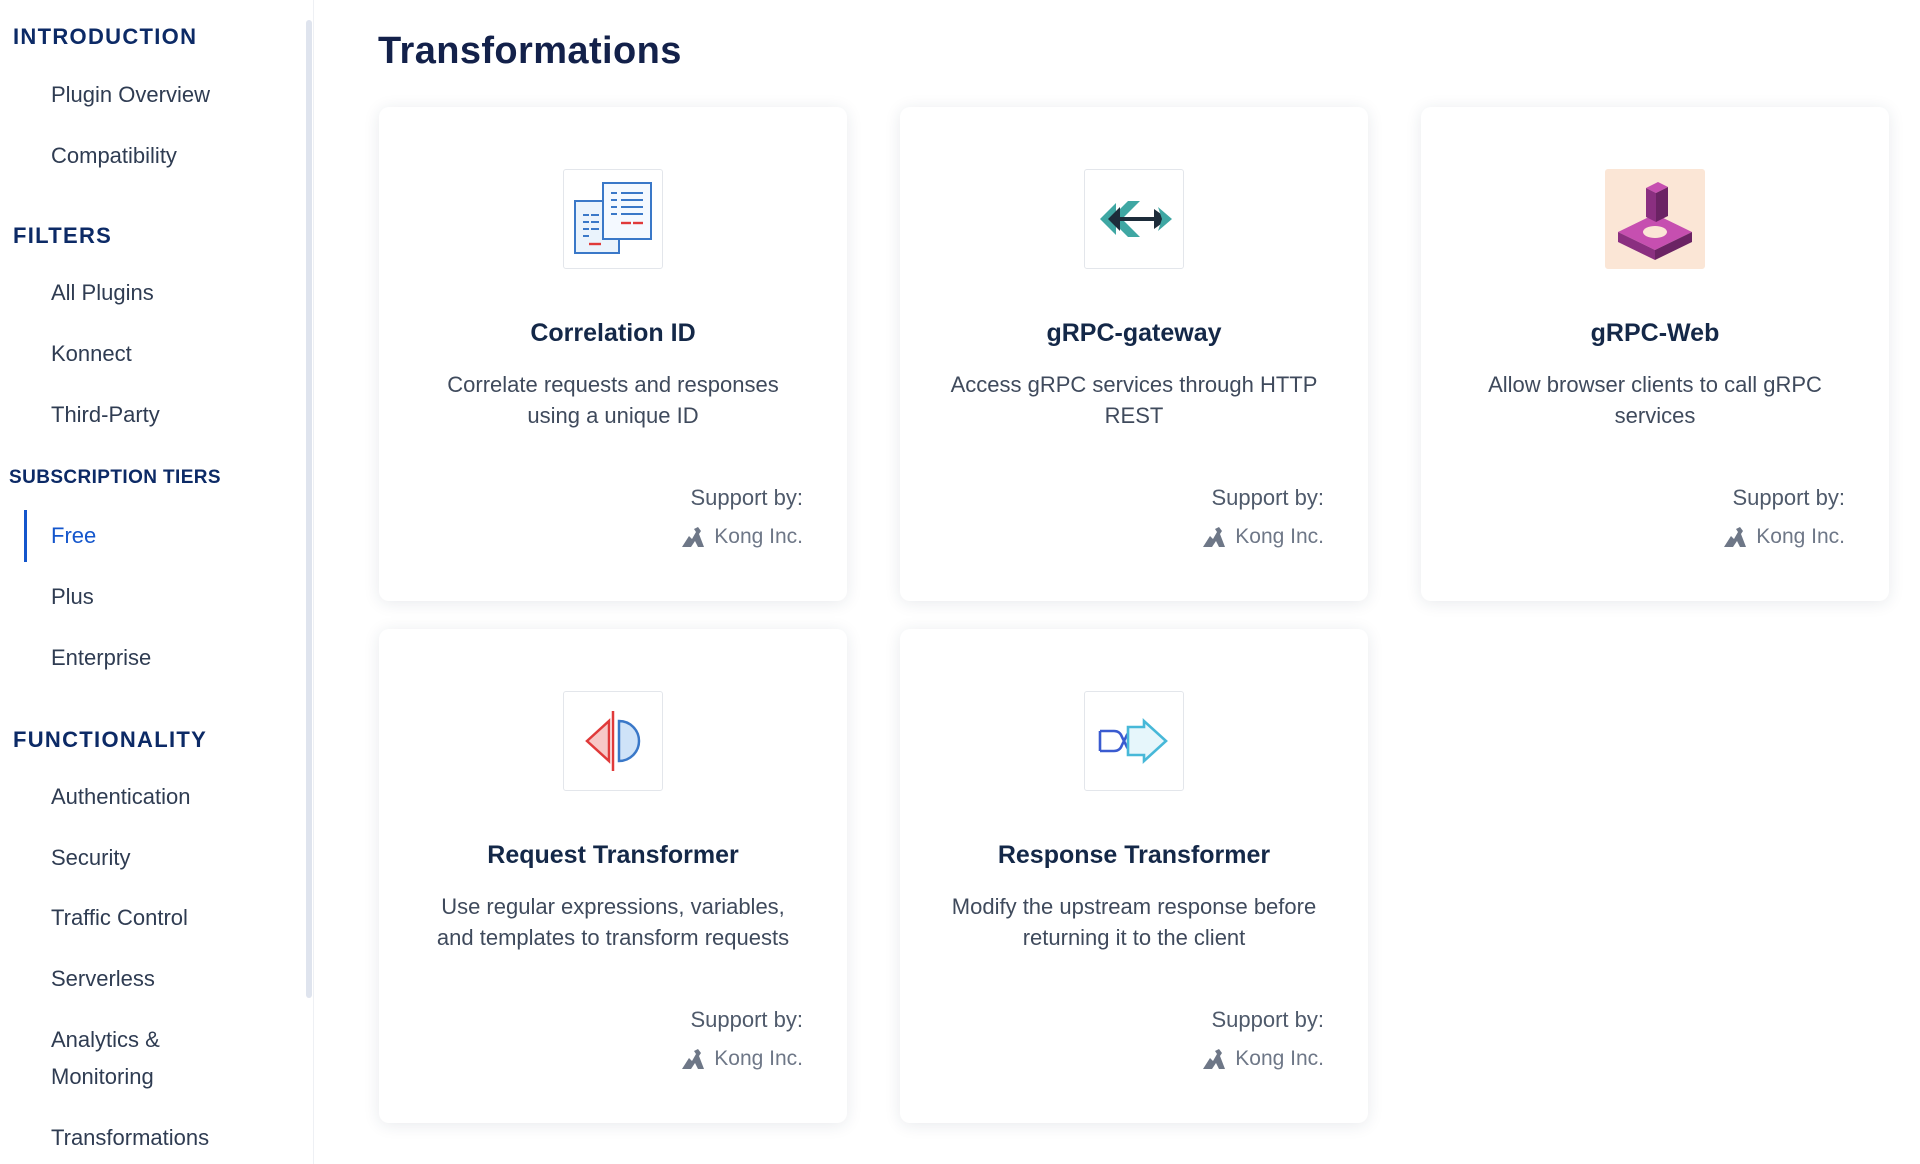  I want to click on request-transformer-icon, so click(613, 741).